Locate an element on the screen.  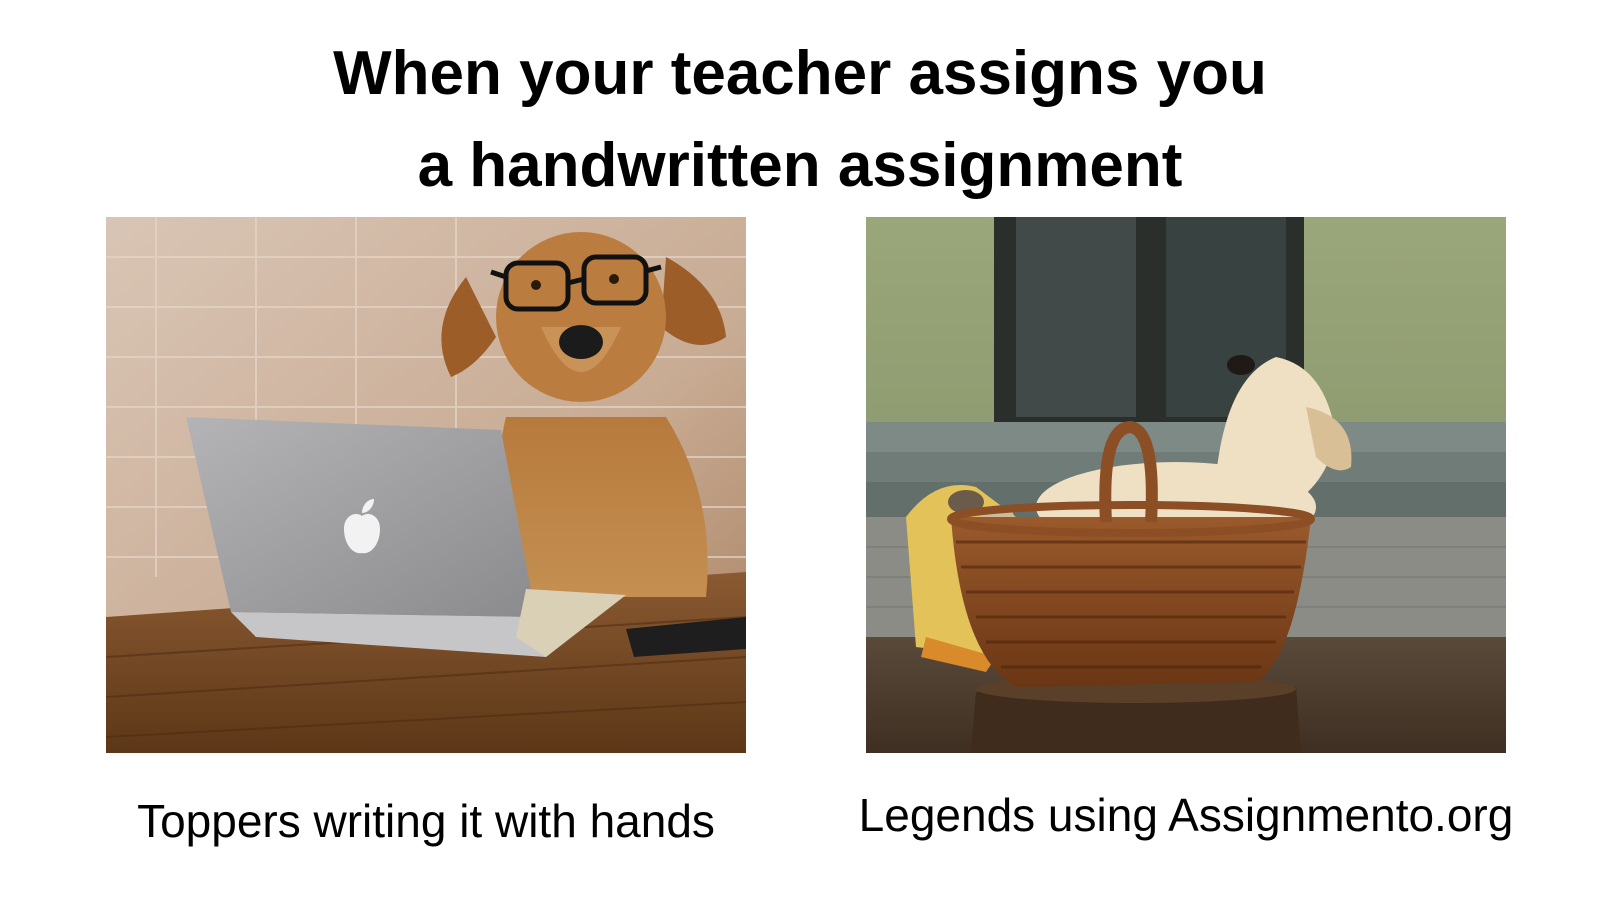
title-line-1: When your teacher assigns you is located at coordinates (800, 73).